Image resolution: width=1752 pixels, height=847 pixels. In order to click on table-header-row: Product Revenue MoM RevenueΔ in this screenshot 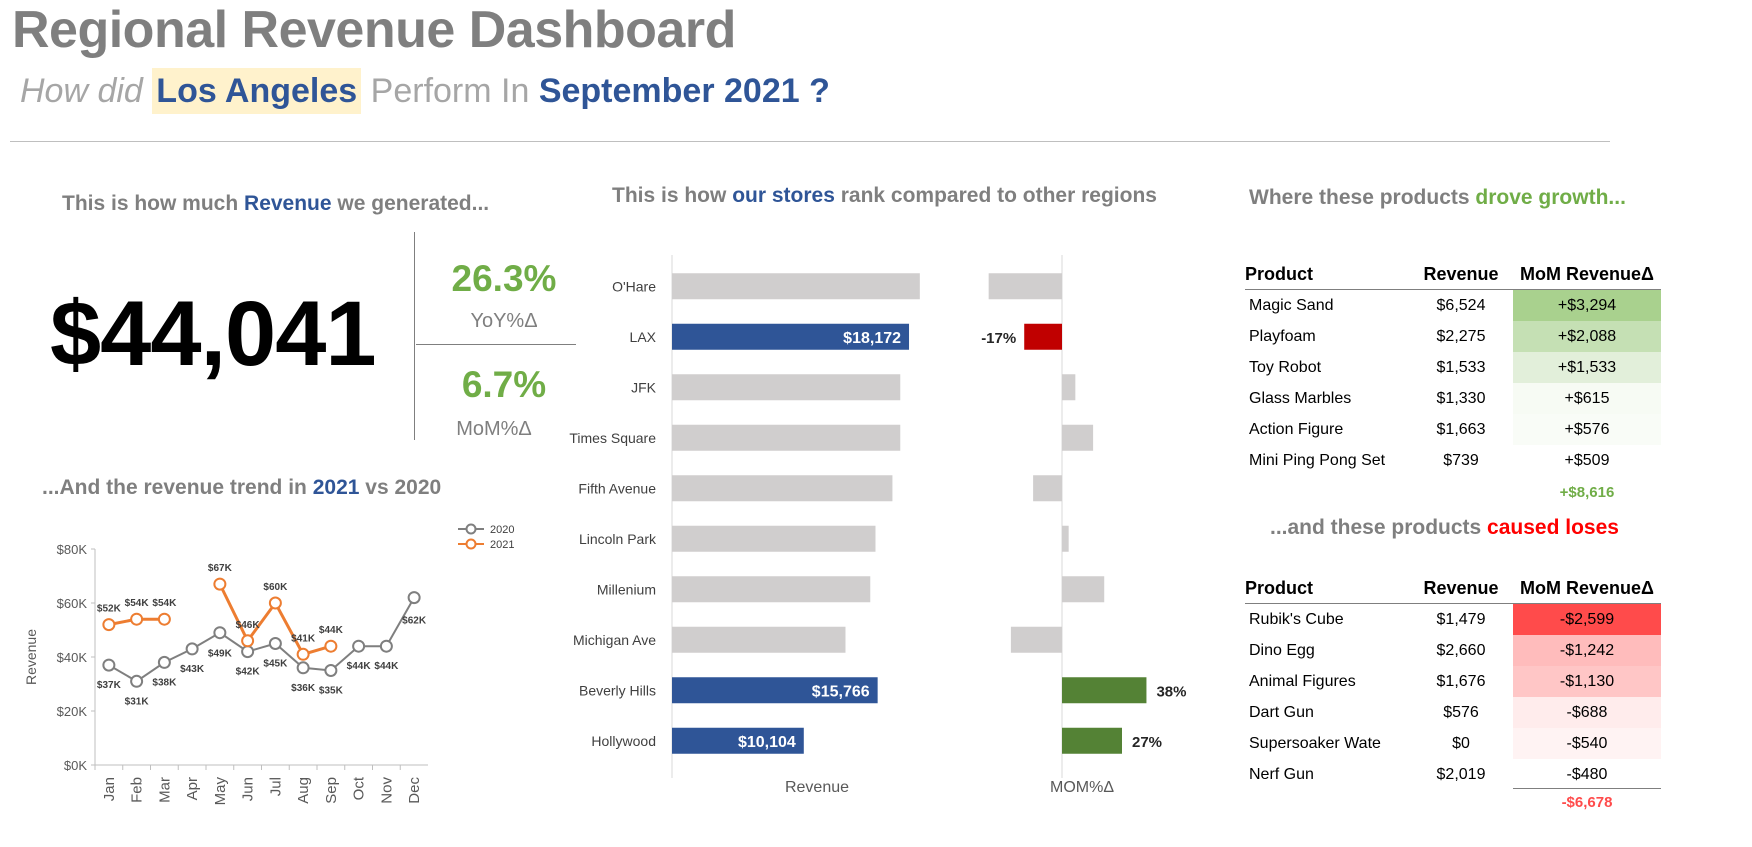, I will do `click(1453, 274)`.